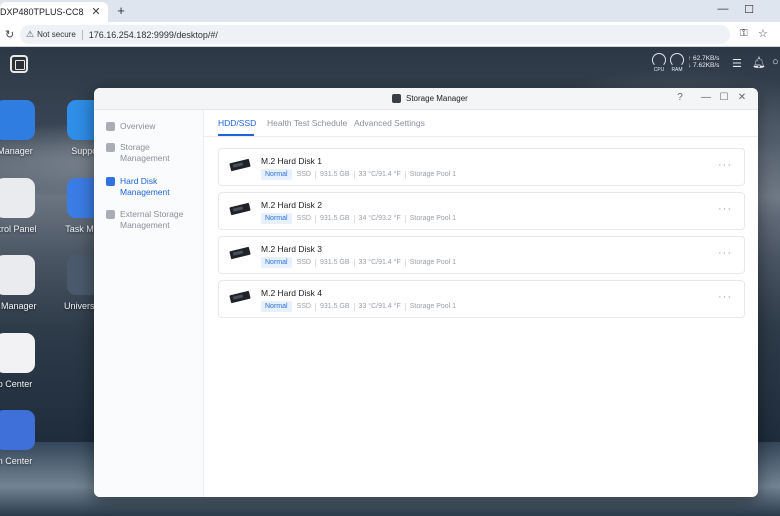  I want to click on ram-gauge: RAM, so click(677, 63).